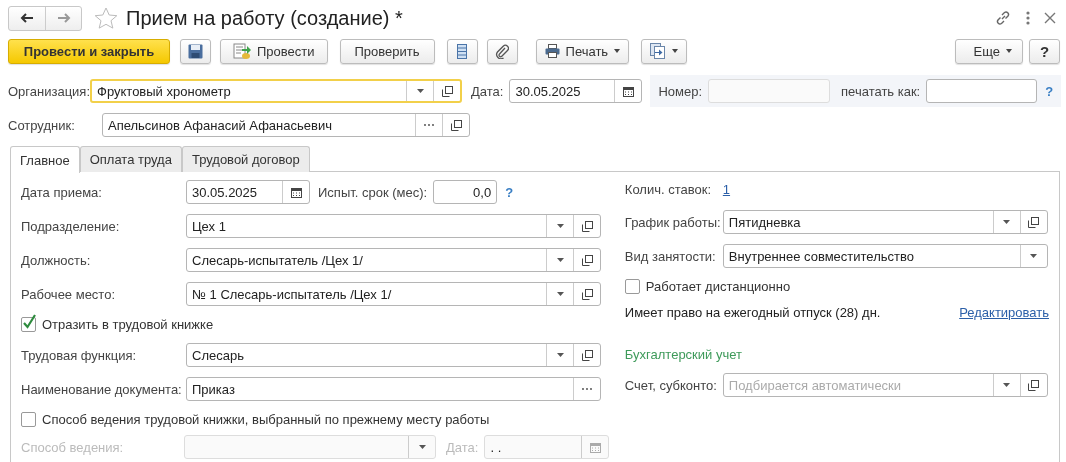 Image resolution: width=1066 pixels, height=462 pixels. I want to click on input-field: Приказ, so click(393, 389).